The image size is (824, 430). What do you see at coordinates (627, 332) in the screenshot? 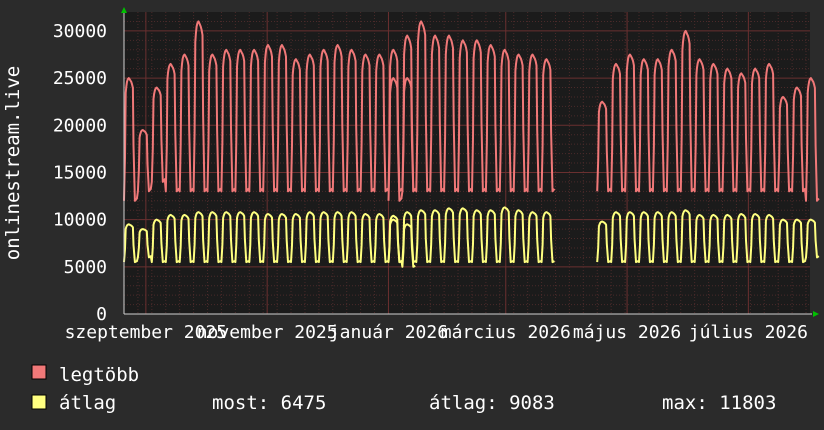
I see `x-tick-label: május 2026` at bounding box center [627, 332].